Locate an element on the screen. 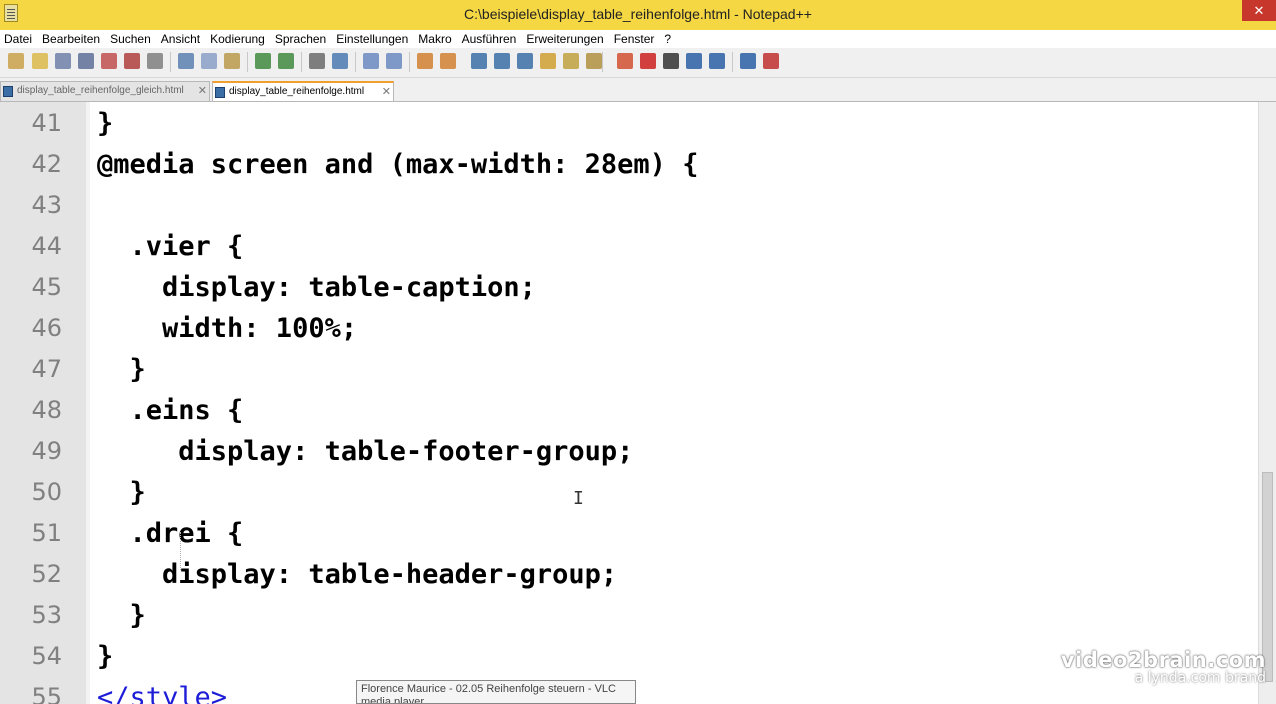 The width and height of the screenshot is (1276, 704). paste-icon is located at coordinates (232, 61).